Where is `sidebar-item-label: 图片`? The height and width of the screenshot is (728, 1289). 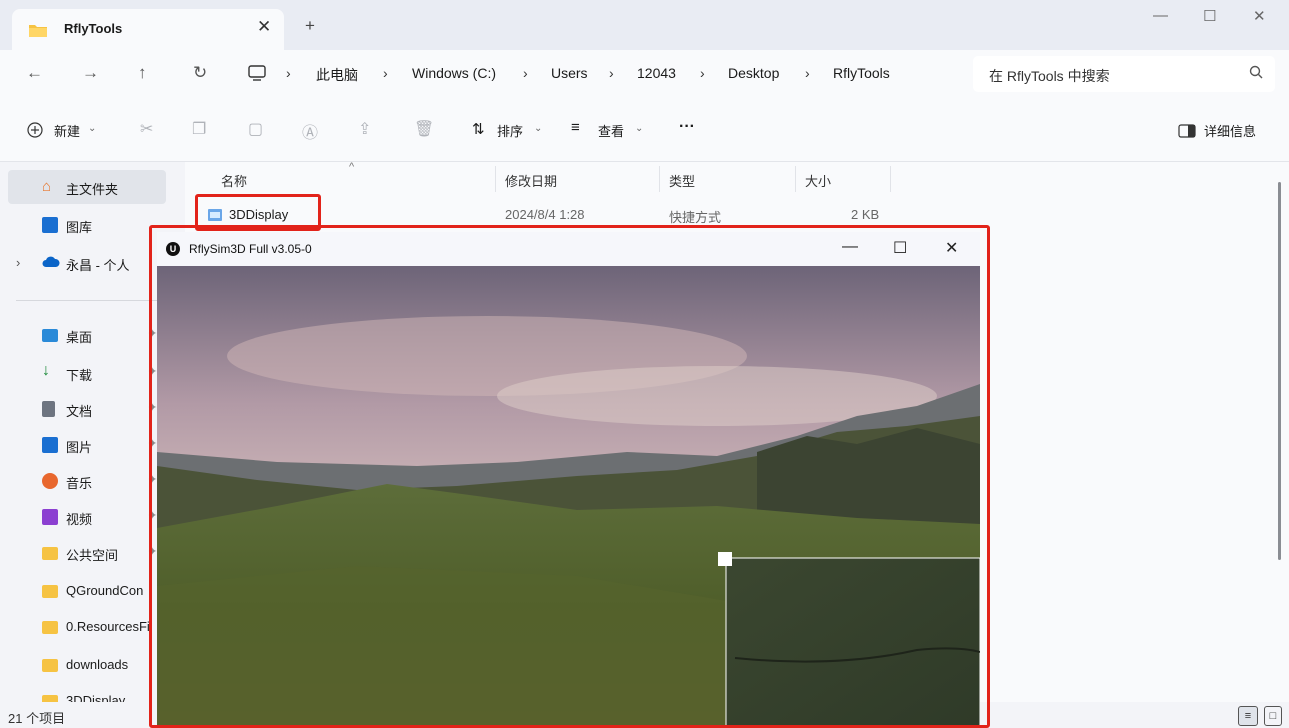
sidebar-item-label: 图片 is located at coordinates (79, 447).